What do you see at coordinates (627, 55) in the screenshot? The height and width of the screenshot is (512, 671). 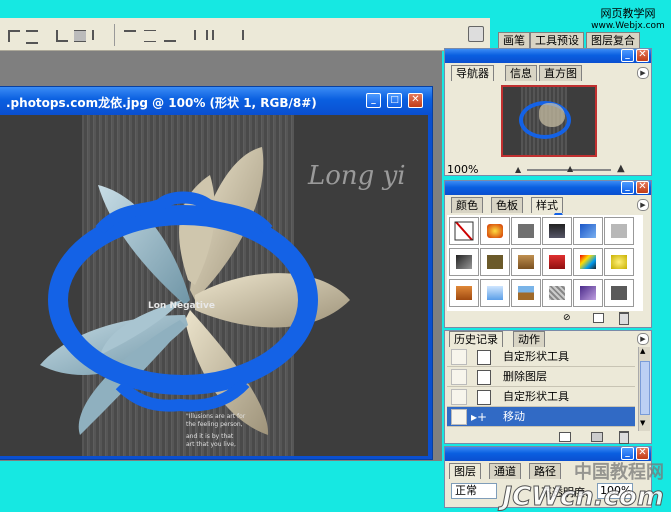 I see `navigator-minimize-button: _` at bounding box center [627, 55].